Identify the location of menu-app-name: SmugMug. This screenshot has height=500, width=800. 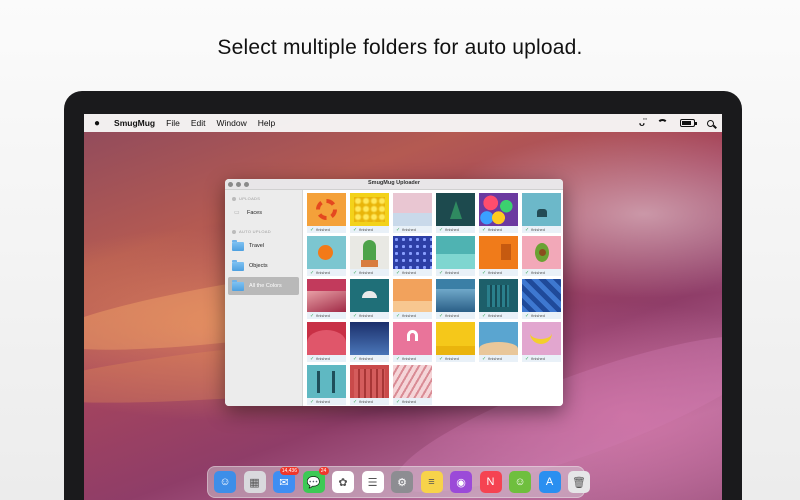
(134, 123).